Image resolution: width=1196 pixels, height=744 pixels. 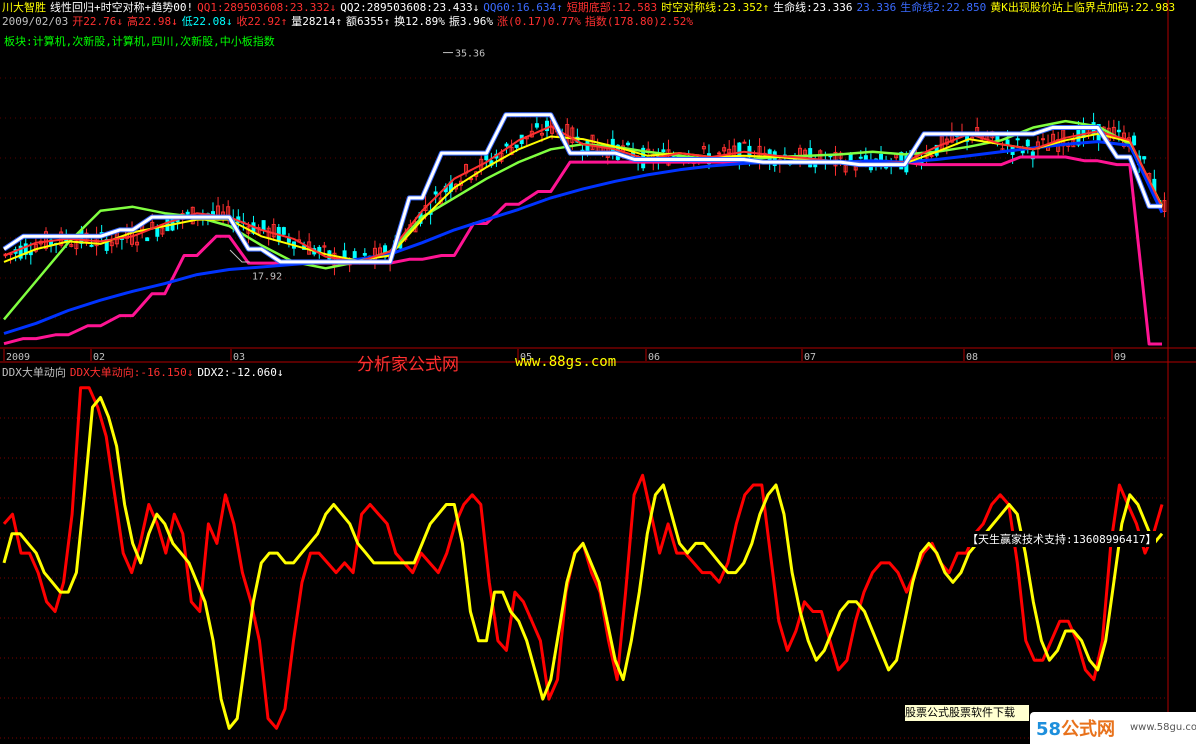 I want to click on indicator-value-6: 时空对称线:23.352↑, so click(x=715, y=7).